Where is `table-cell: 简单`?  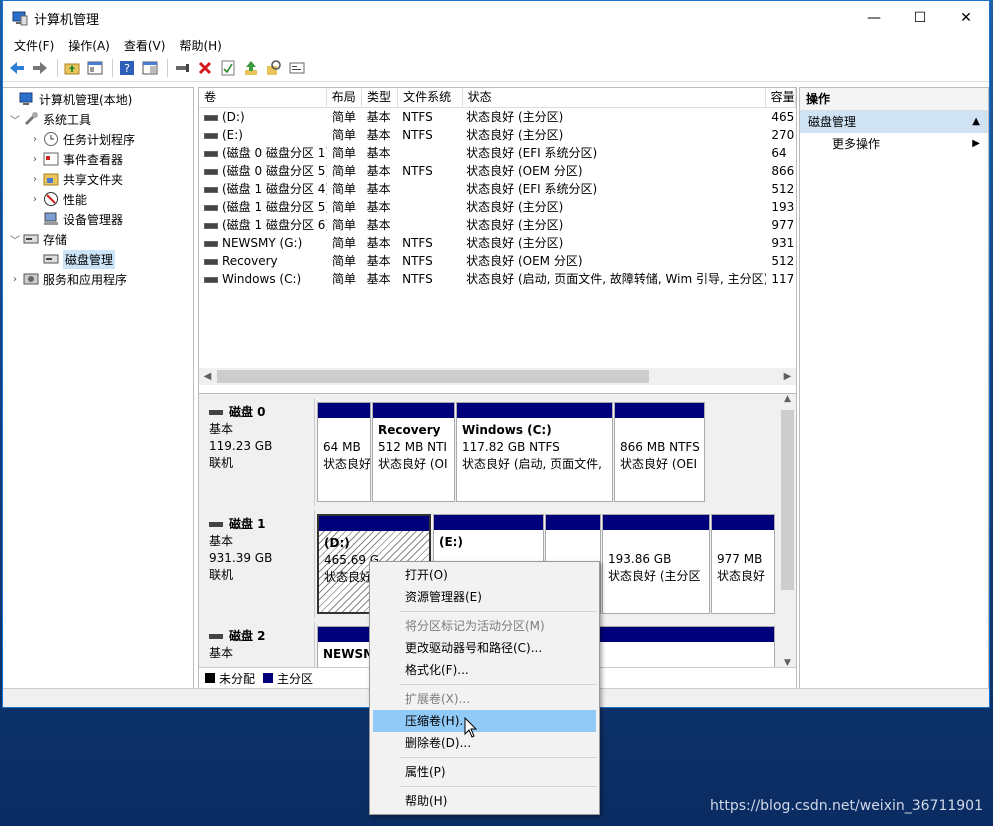 table-cell: 简单 is located at coordinates (344, 225).